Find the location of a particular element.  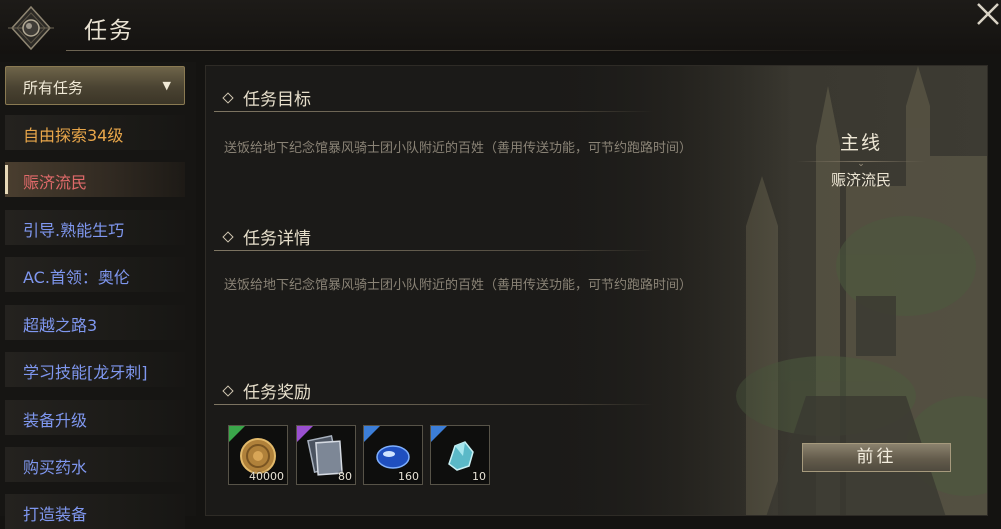

quest-item-relief: 赈济流民 is located at coordinates (95, 179).